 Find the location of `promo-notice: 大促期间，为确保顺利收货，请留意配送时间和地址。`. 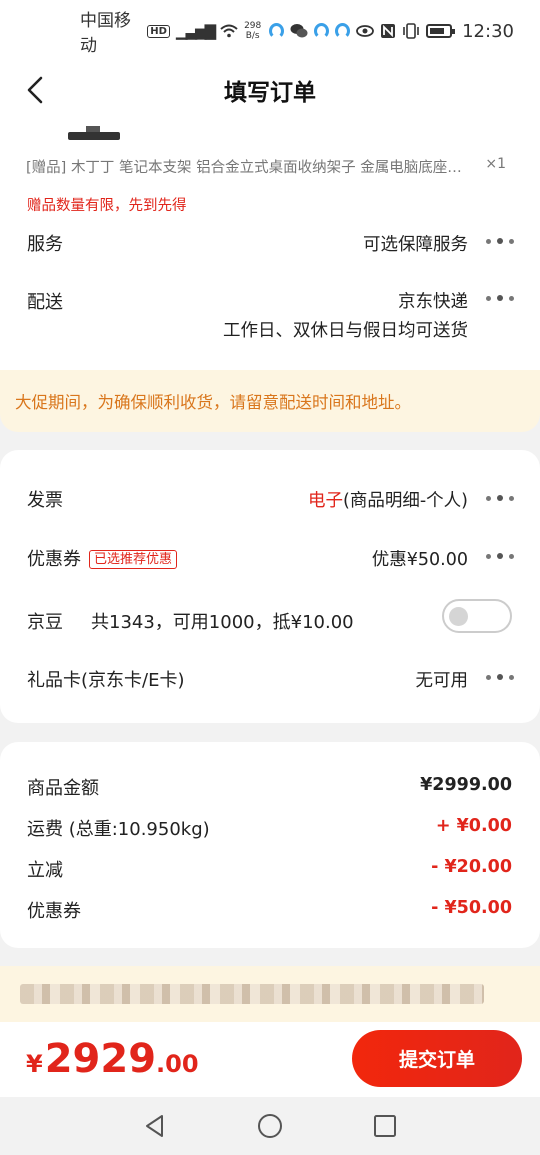

promo-notice: 大促期间，为确保顺利收货，请留意配送时间和地址。 is located at coordinates (270, 401).